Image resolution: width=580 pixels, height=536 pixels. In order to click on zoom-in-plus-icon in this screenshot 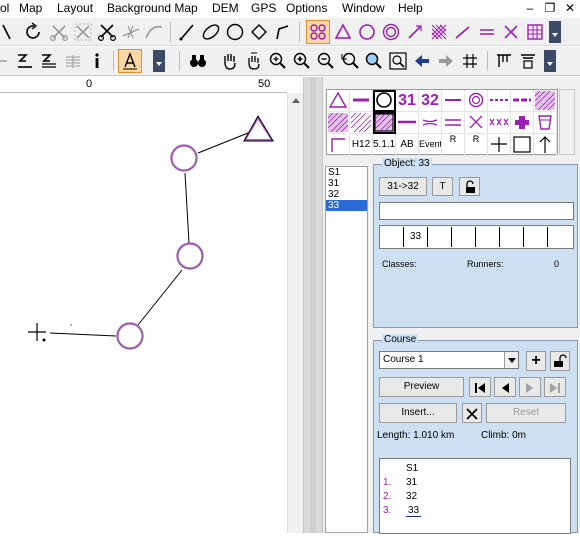, I will do `click(302, 61)`.